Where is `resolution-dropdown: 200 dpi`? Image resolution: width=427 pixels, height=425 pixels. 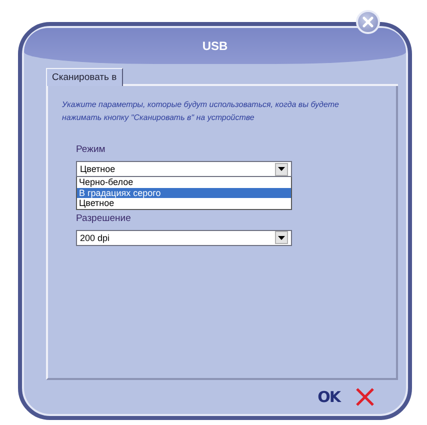
resolution-dropdown: 200 dpi is located at coordinates (184, 238).